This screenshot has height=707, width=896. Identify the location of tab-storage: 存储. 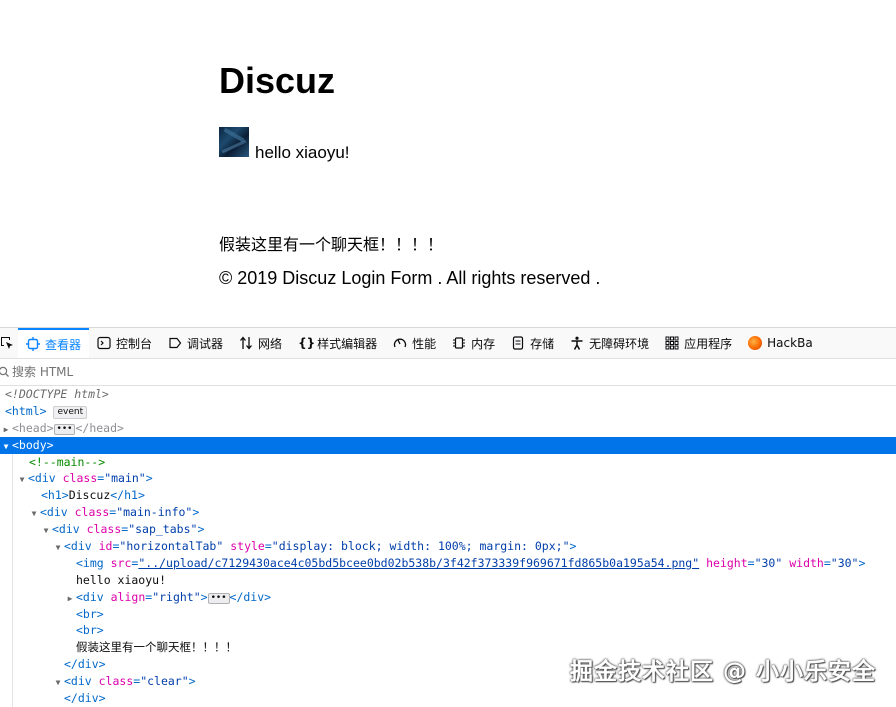
(532, 343).